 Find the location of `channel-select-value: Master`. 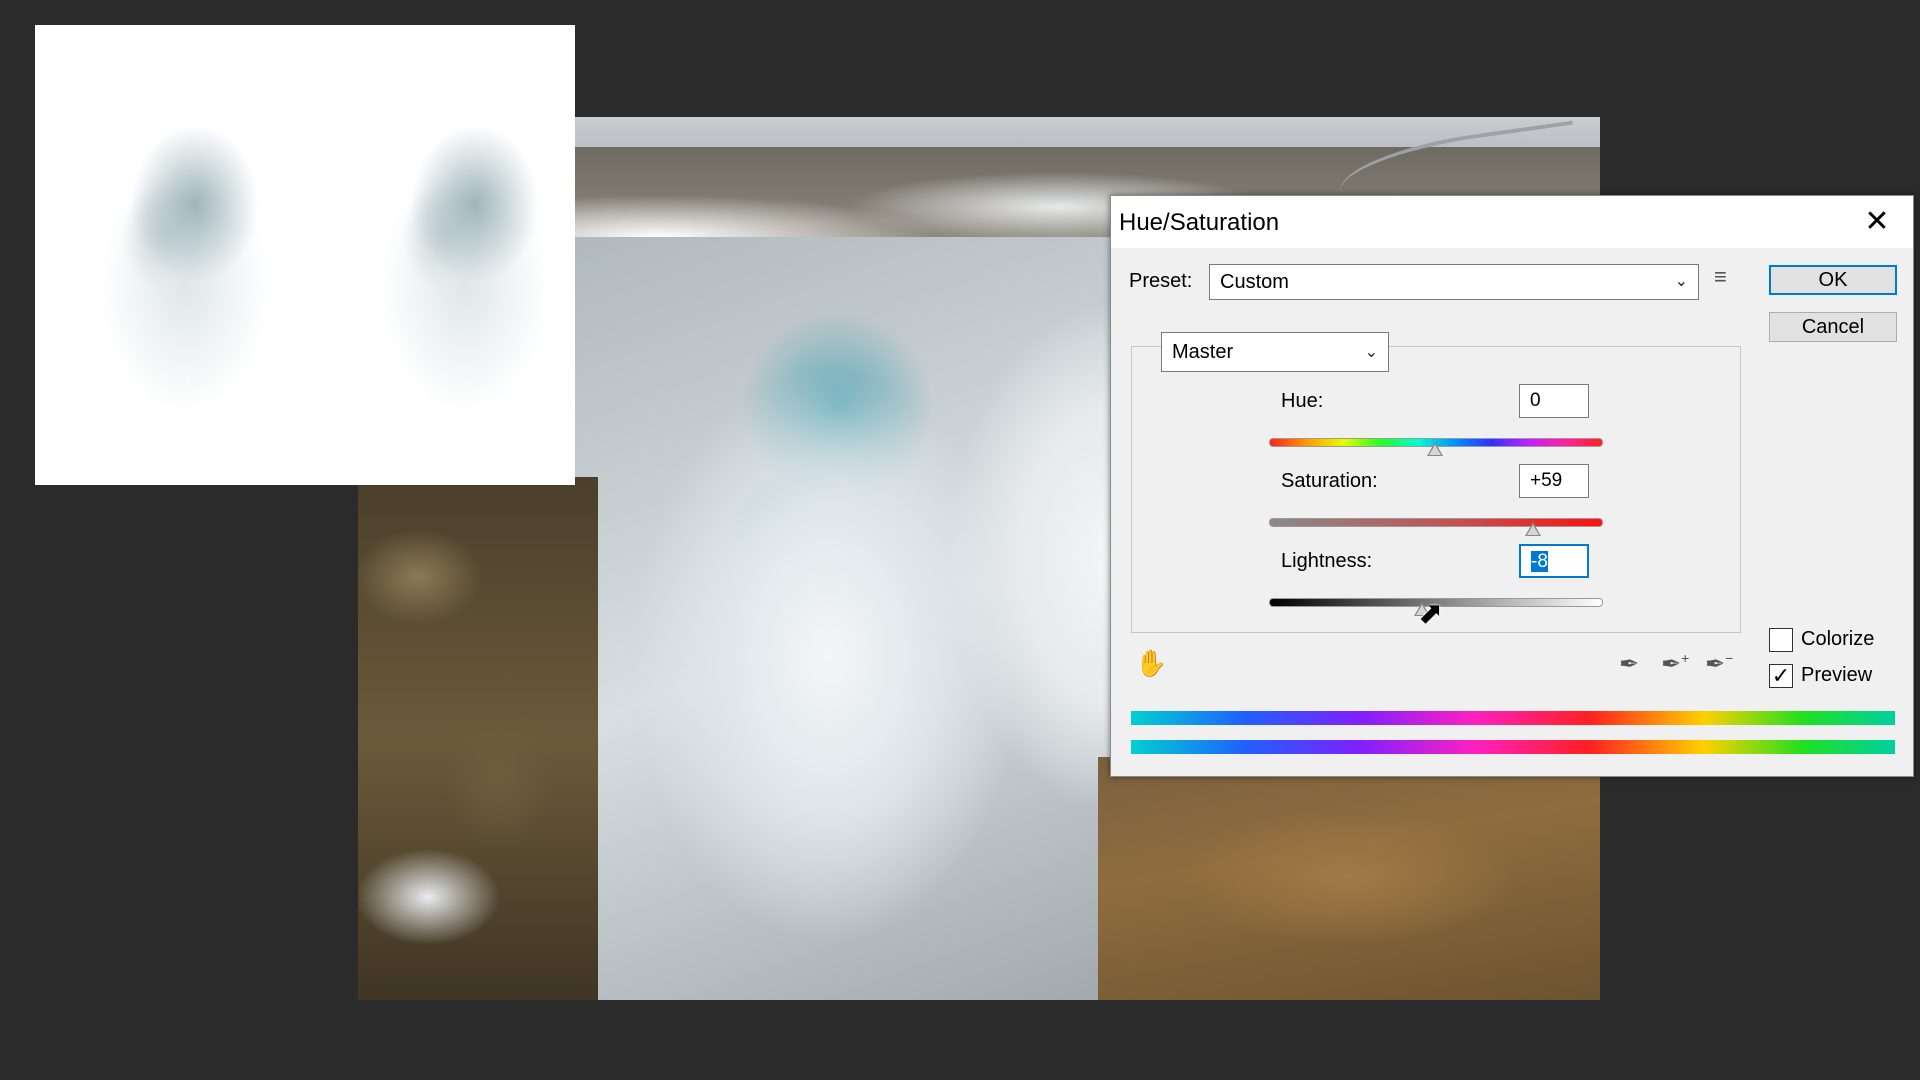

channel-select-value: Master is located at coordinates (1203, 352).